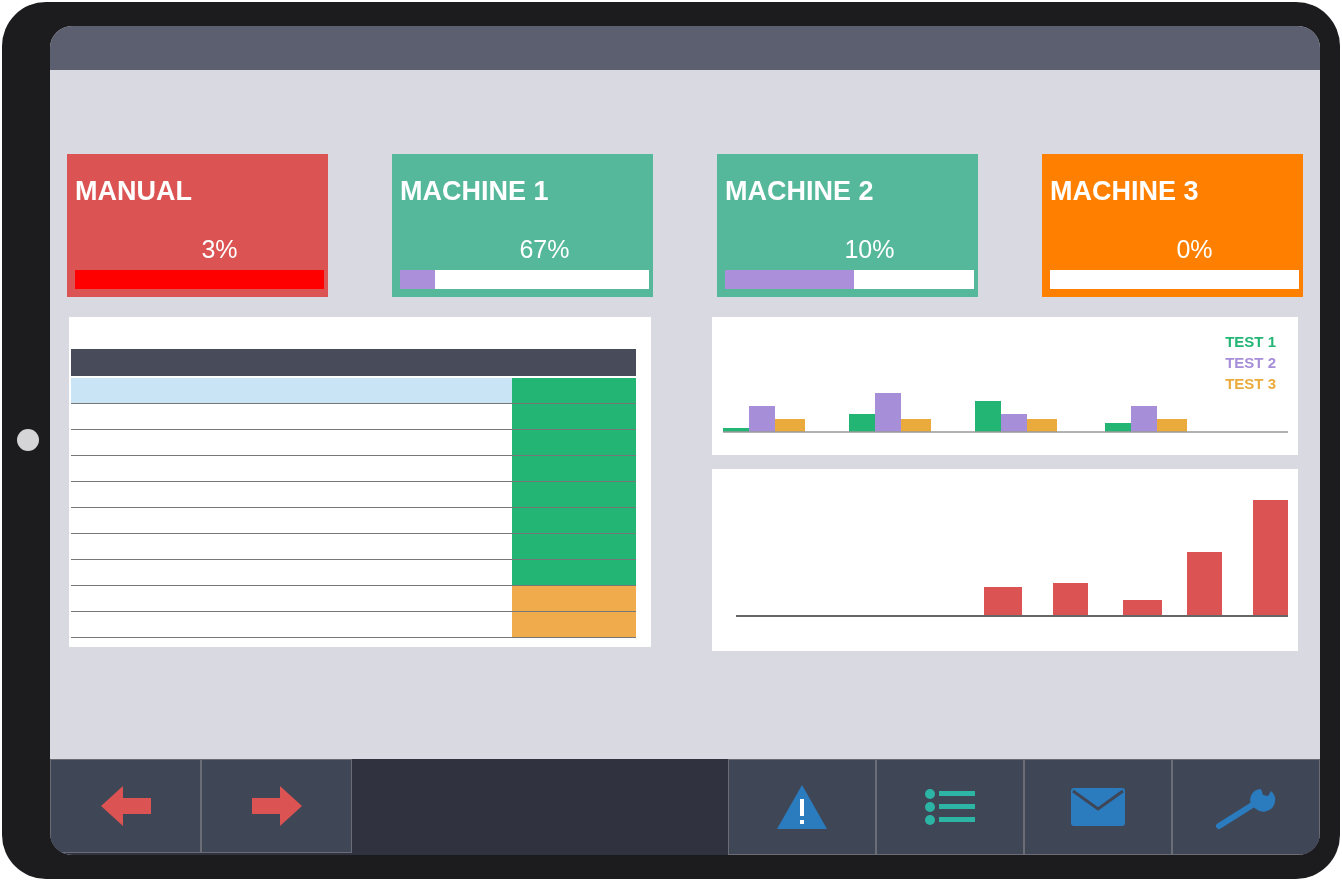 This screenshot has height=881, width=1342. I want to click on forward-button, so click(276, 806).